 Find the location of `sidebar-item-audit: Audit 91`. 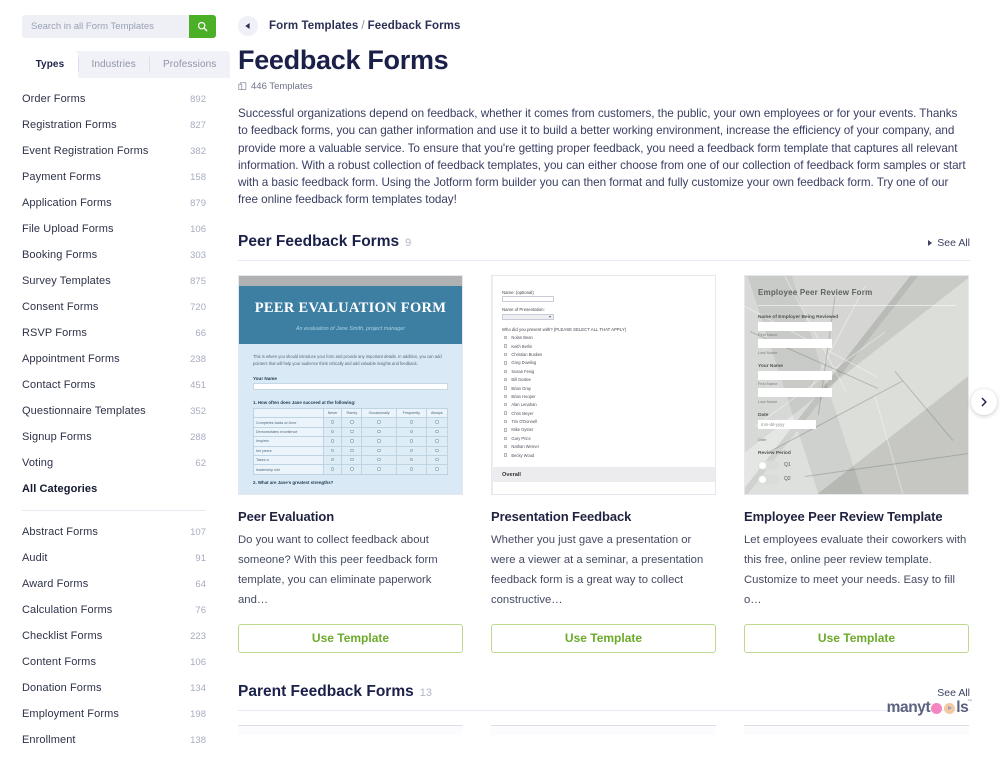

sidebar-item-audit: Audit 91 is located at coordinates (115, 558).